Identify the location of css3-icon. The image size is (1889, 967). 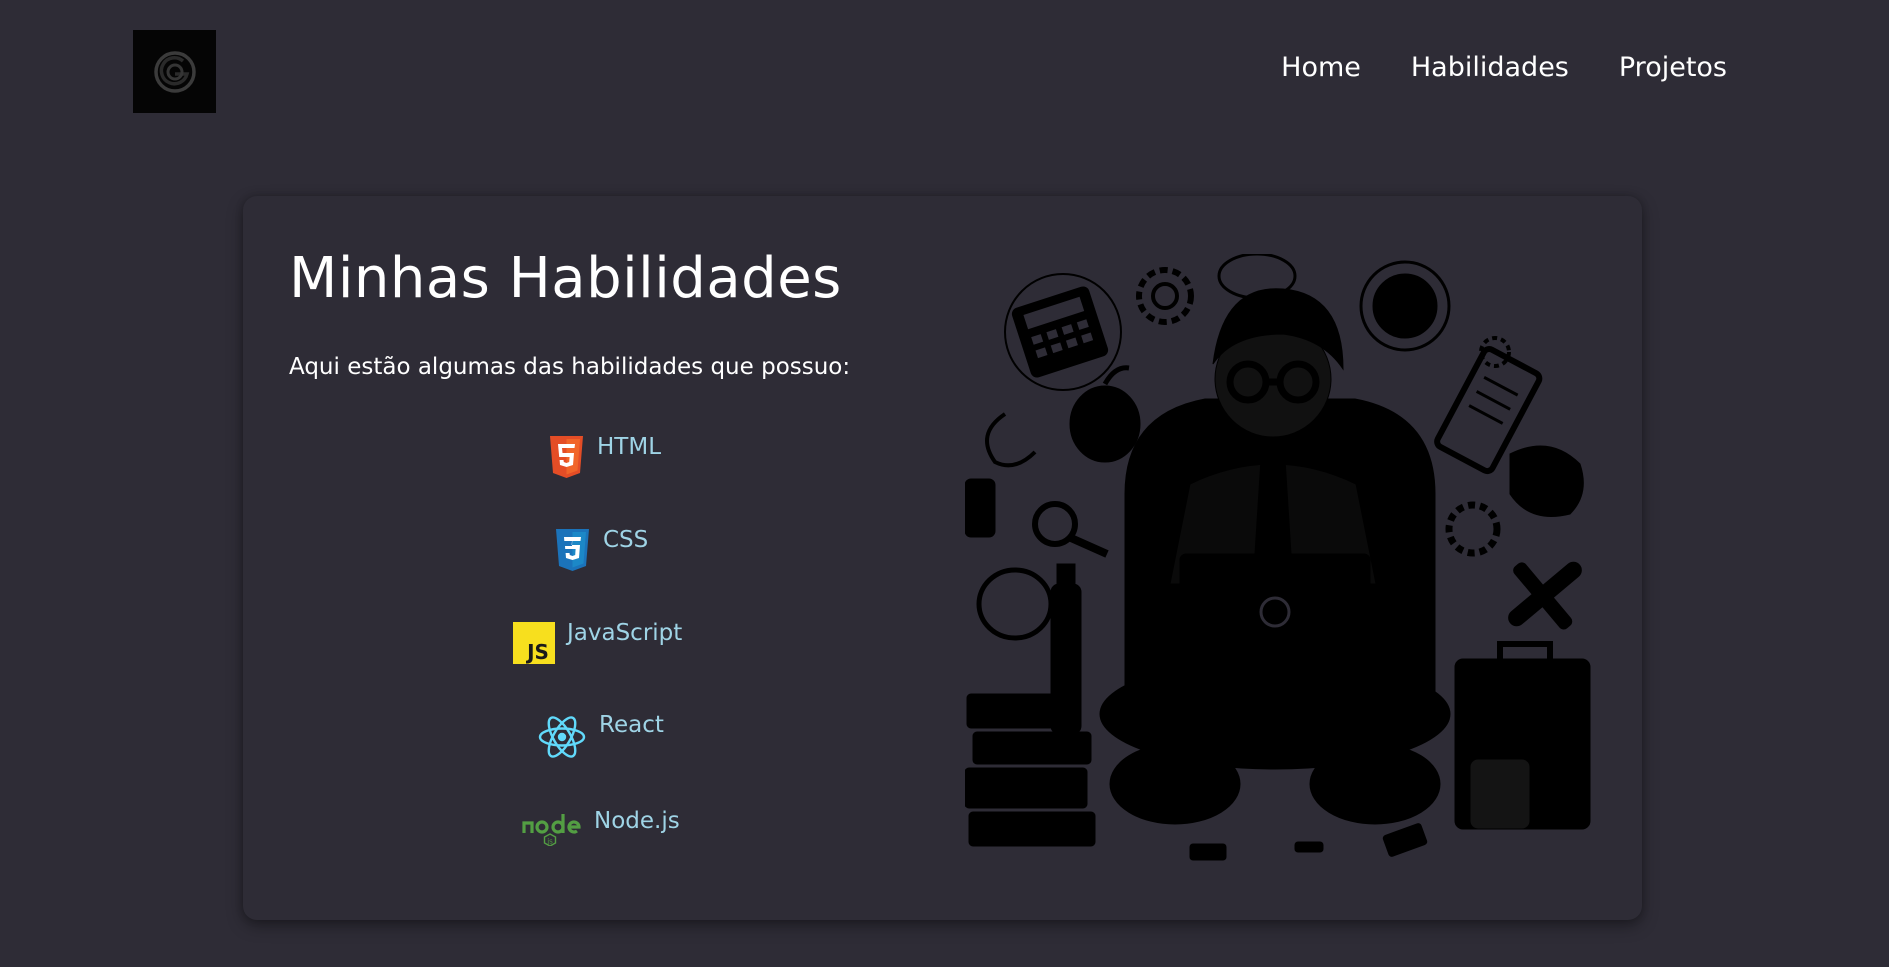
(572, 550).